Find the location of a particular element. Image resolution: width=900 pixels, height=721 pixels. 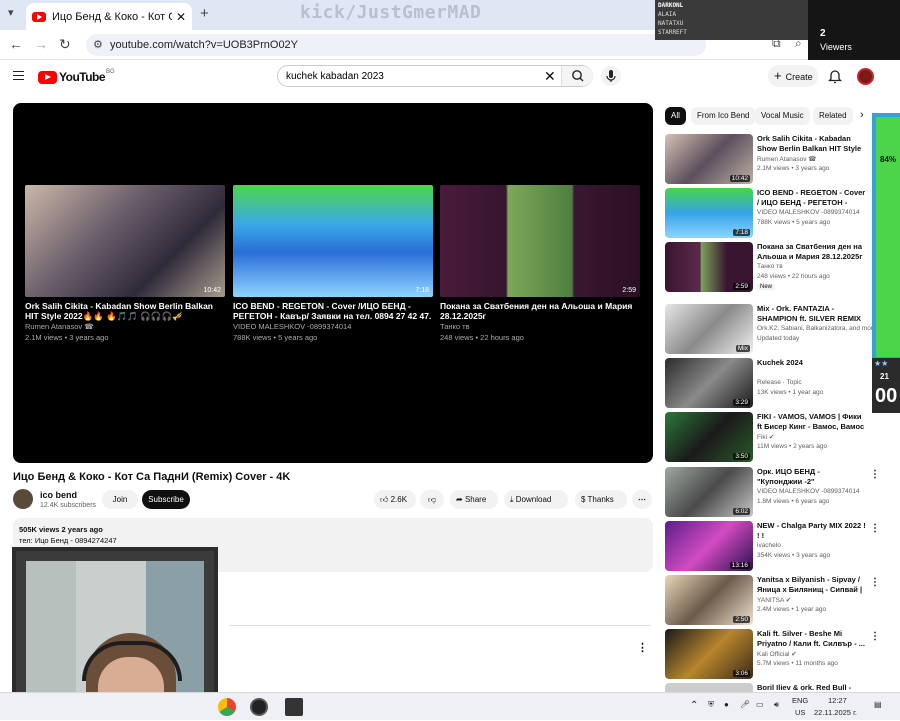

description-stats: 505K views 2 years ago is located at coordinates (61, 529).